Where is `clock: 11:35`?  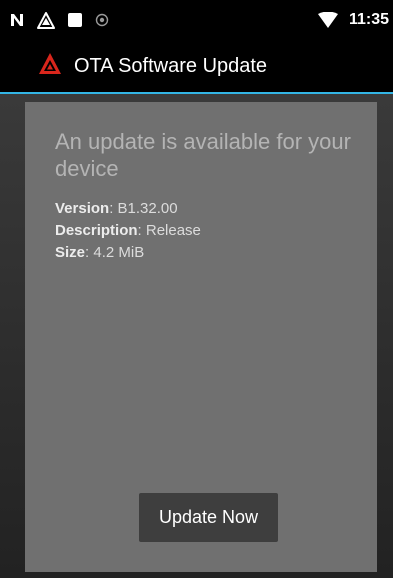 clock: 11:35 is located at coordinates (368, 19).